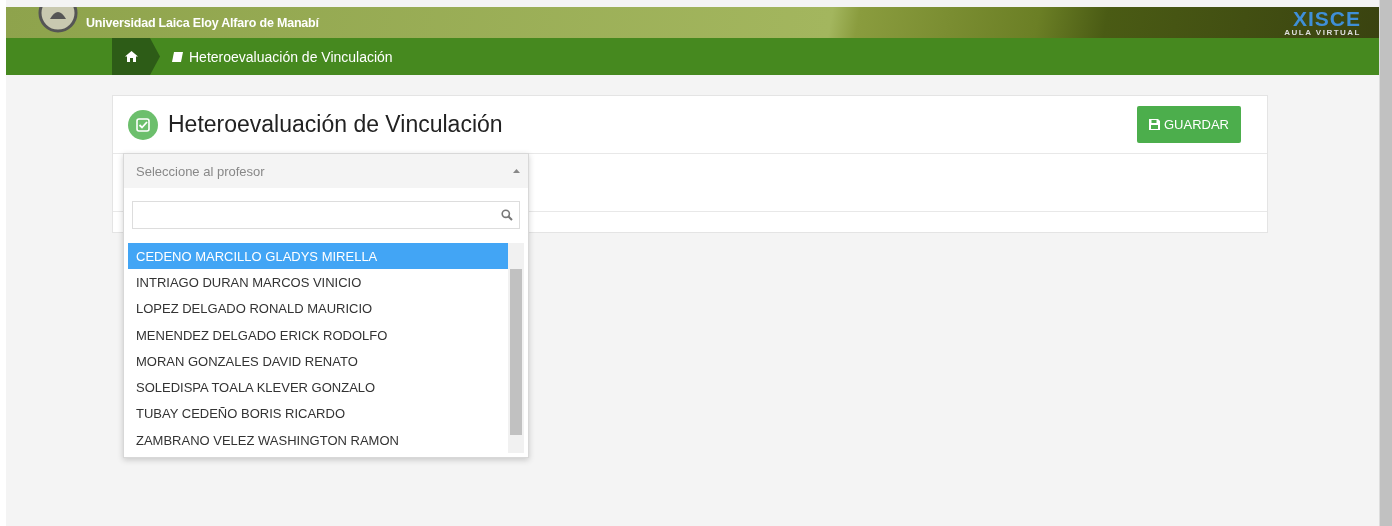  I want to click on option-item: MENENDEZ DELGADO ERICK RODOLFO, so click(318, 335).